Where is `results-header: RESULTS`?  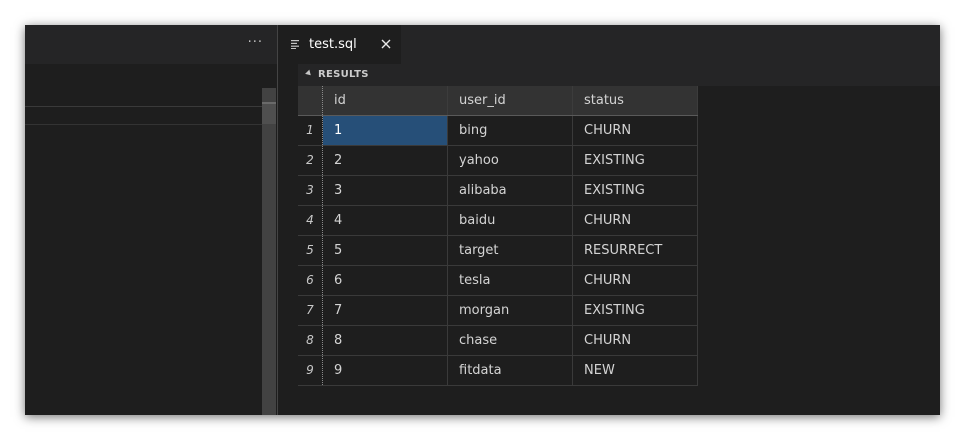
results-header: RESULTS is located at coordinates (619, 75).